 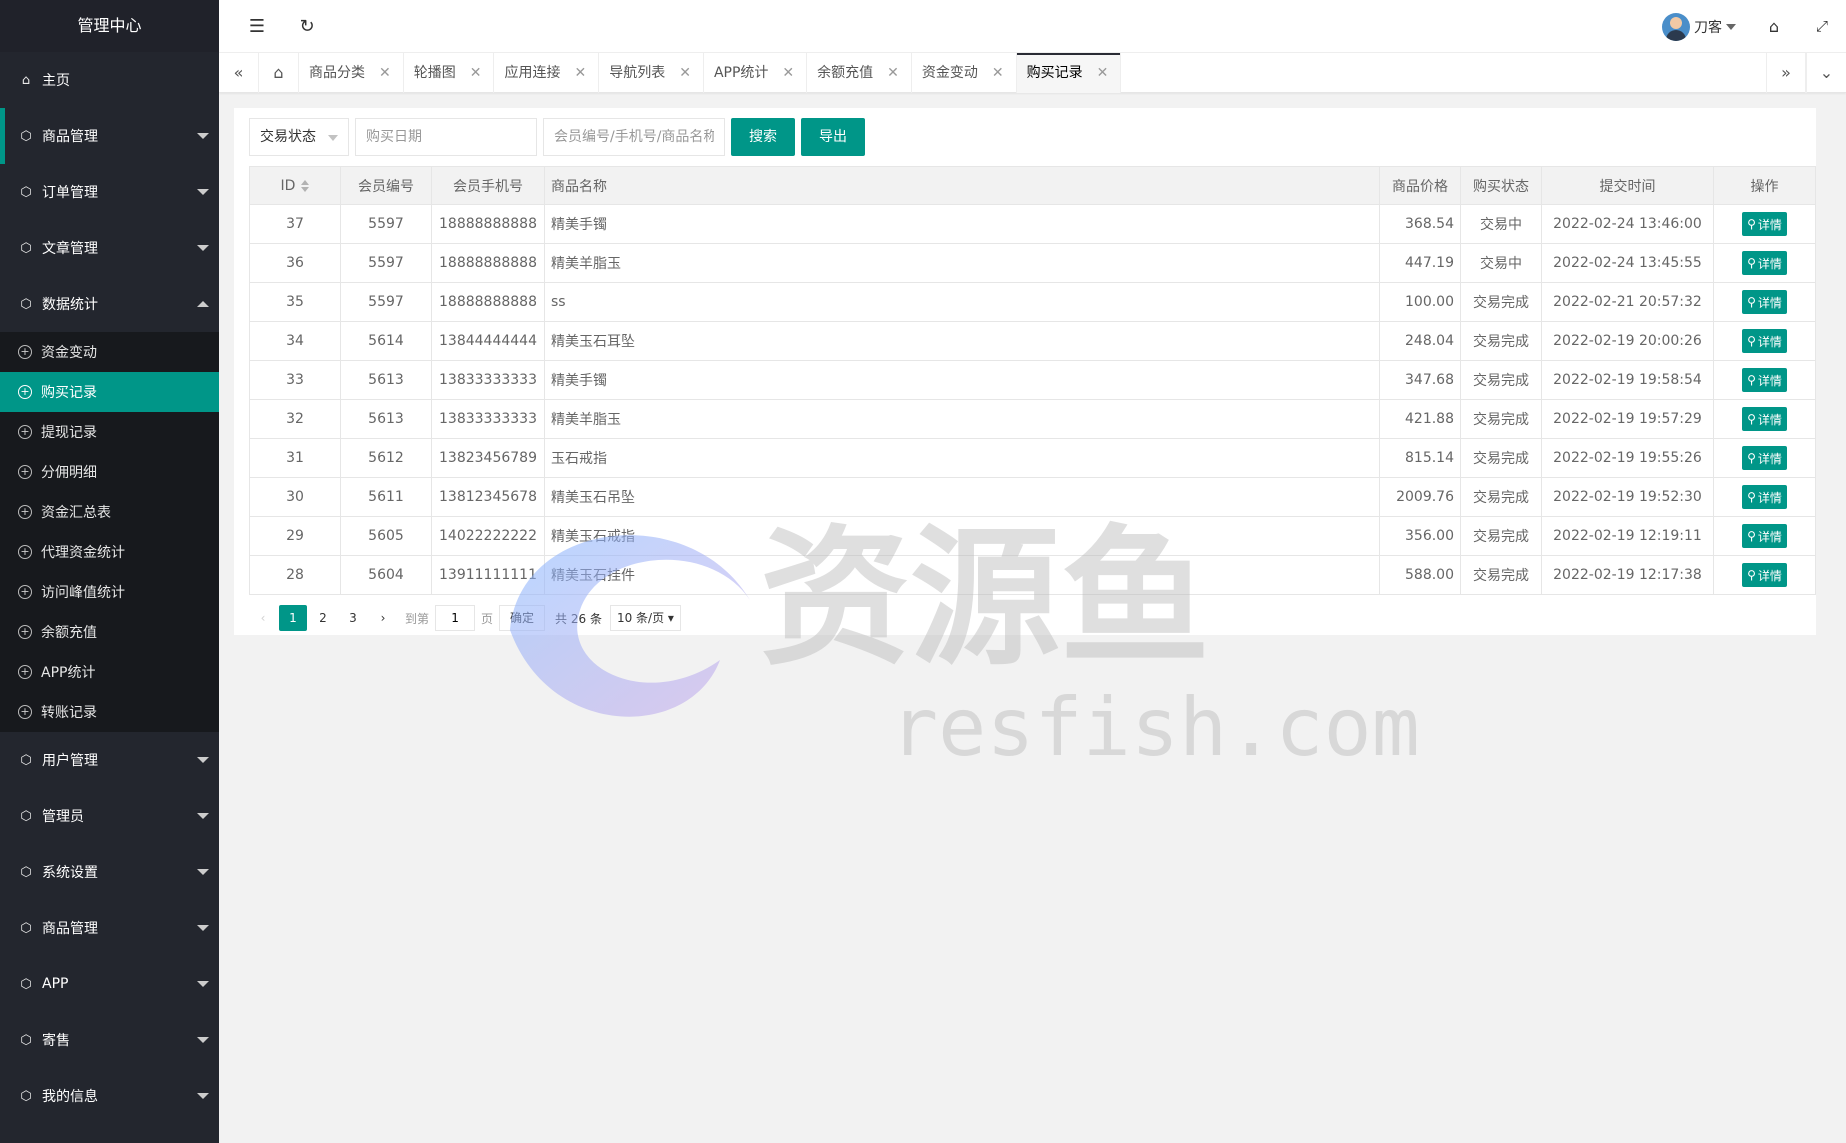 I want to click on date-input, so click(x=446, y=137).